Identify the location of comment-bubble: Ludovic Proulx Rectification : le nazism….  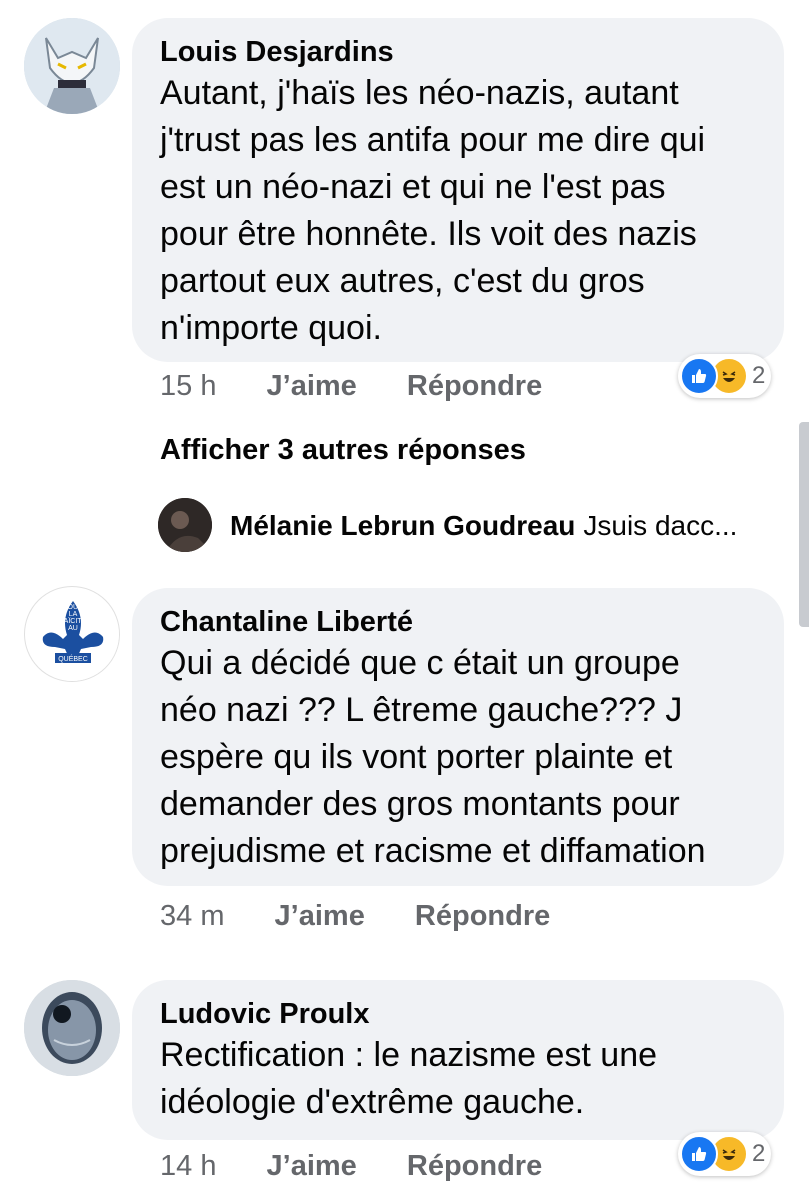
(458, 1060).